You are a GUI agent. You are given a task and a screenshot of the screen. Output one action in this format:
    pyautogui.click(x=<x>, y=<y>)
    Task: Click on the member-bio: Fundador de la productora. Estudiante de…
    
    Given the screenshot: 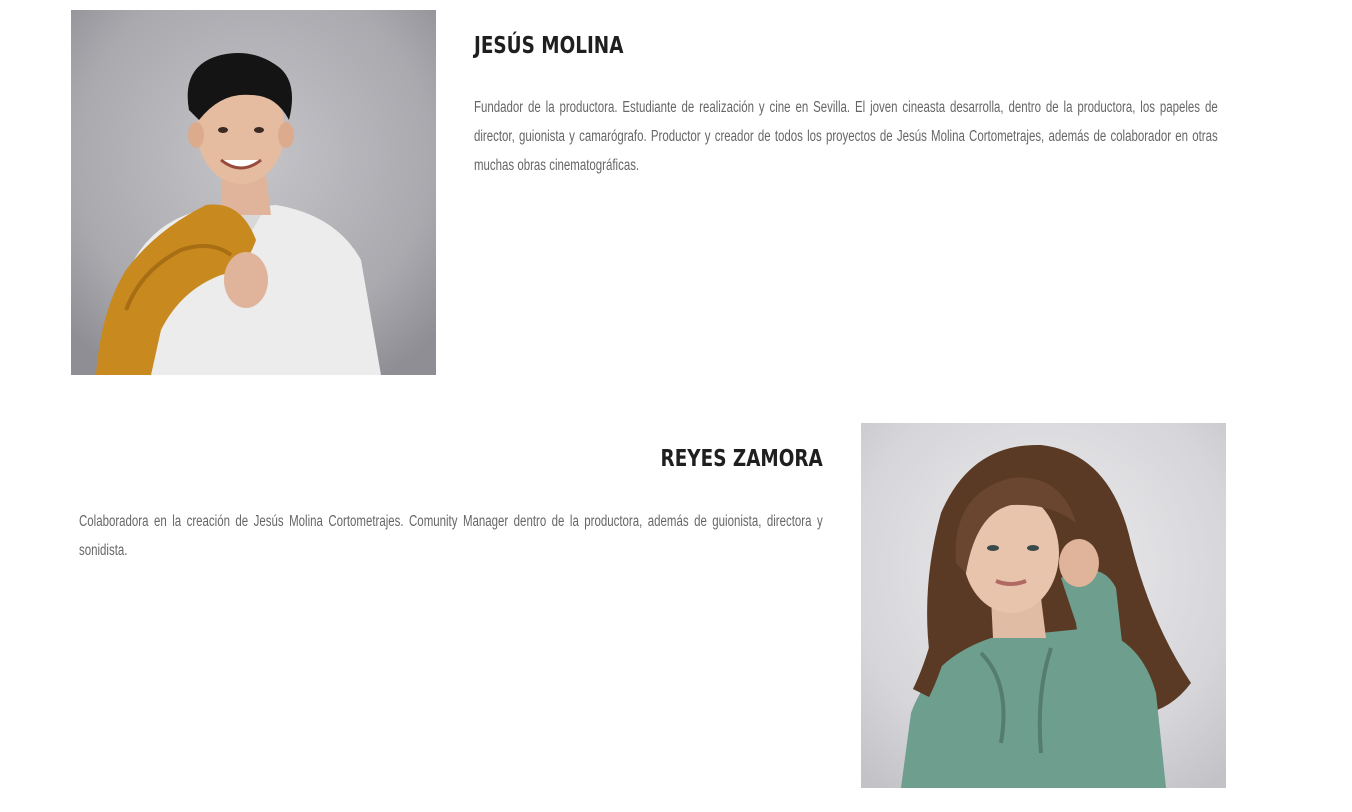 What is the action you would take?
    pyautogui.click(x=846, y=136)
    